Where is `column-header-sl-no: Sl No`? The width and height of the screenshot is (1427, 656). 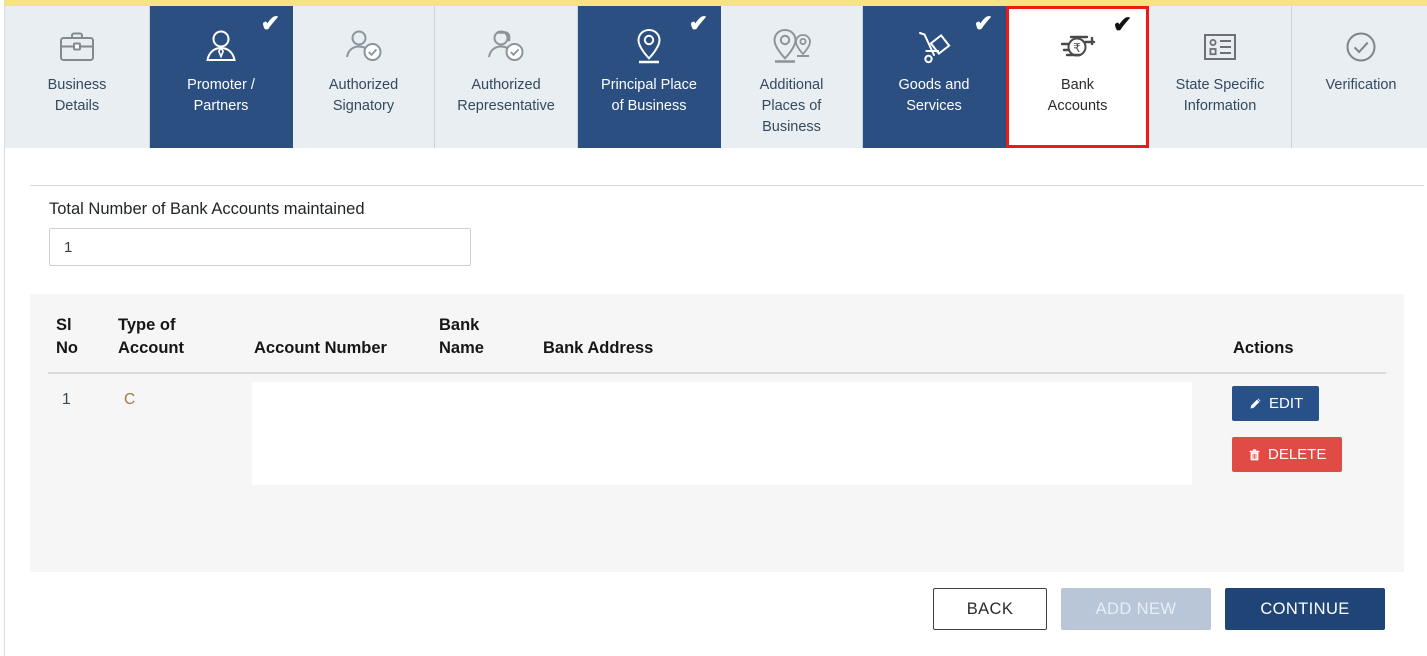
column-header-sl-no: Sl No is located at coordinates (67, 336).